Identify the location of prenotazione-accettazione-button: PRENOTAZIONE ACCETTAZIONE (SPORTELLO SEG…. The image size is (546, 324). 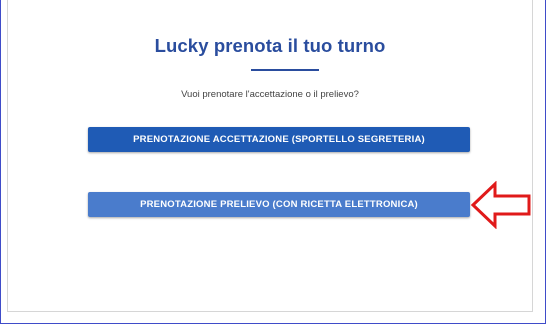
(279, 139).